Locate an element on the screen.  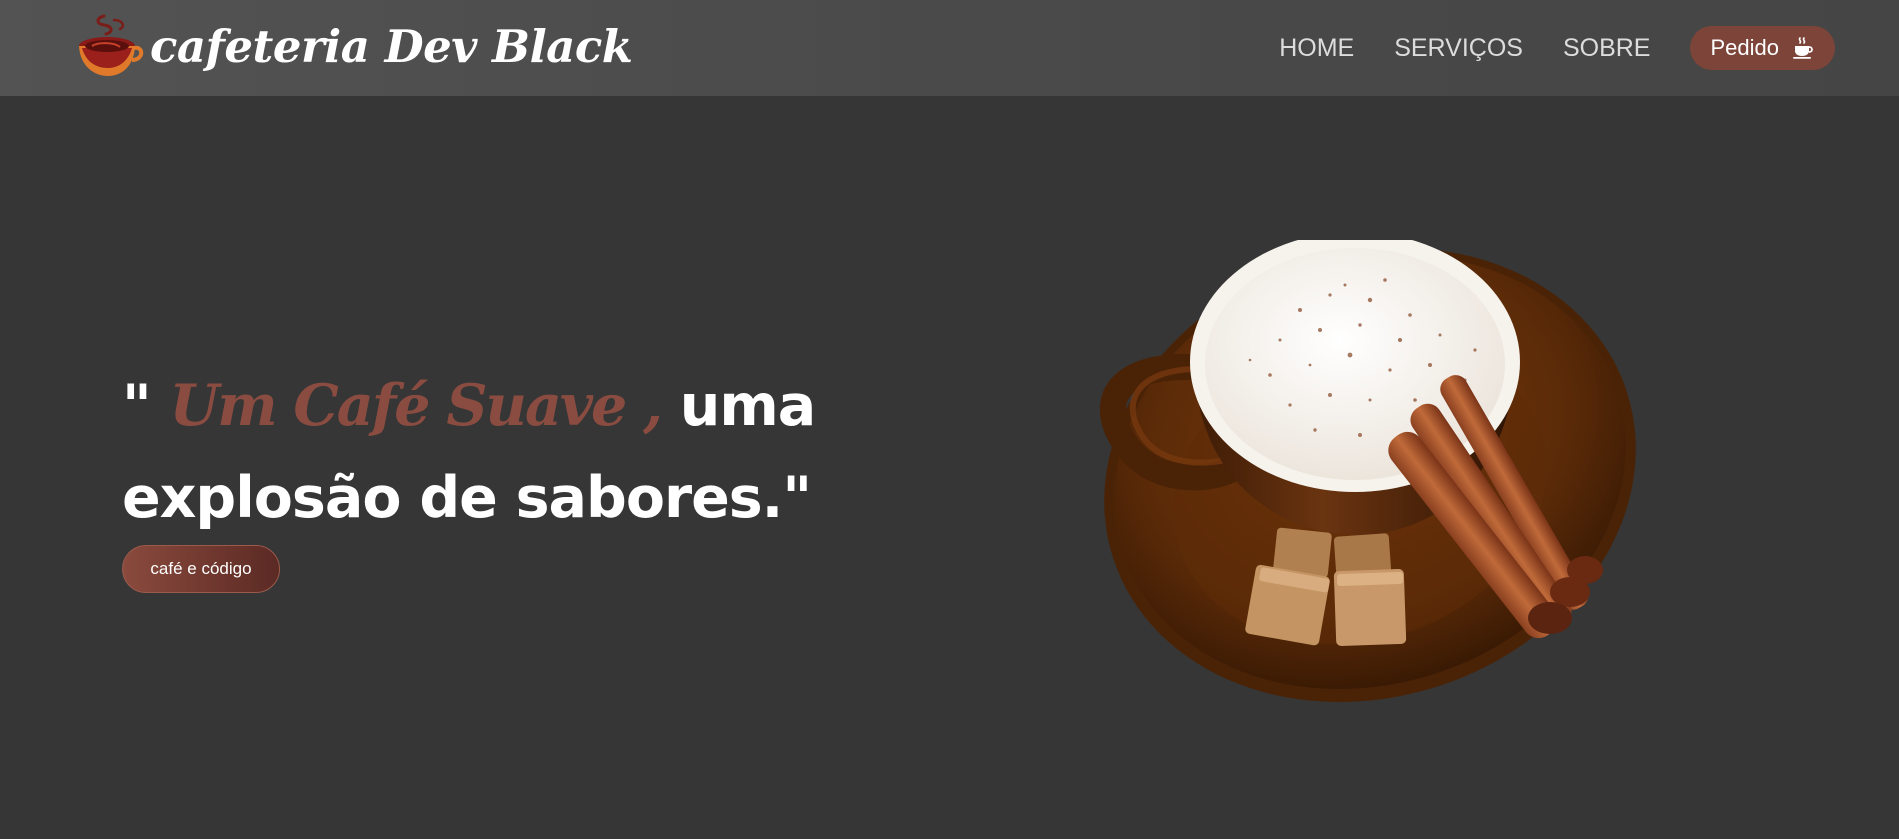
headline-highlight: Um Café Suave , is located at coordinates (416, 405).